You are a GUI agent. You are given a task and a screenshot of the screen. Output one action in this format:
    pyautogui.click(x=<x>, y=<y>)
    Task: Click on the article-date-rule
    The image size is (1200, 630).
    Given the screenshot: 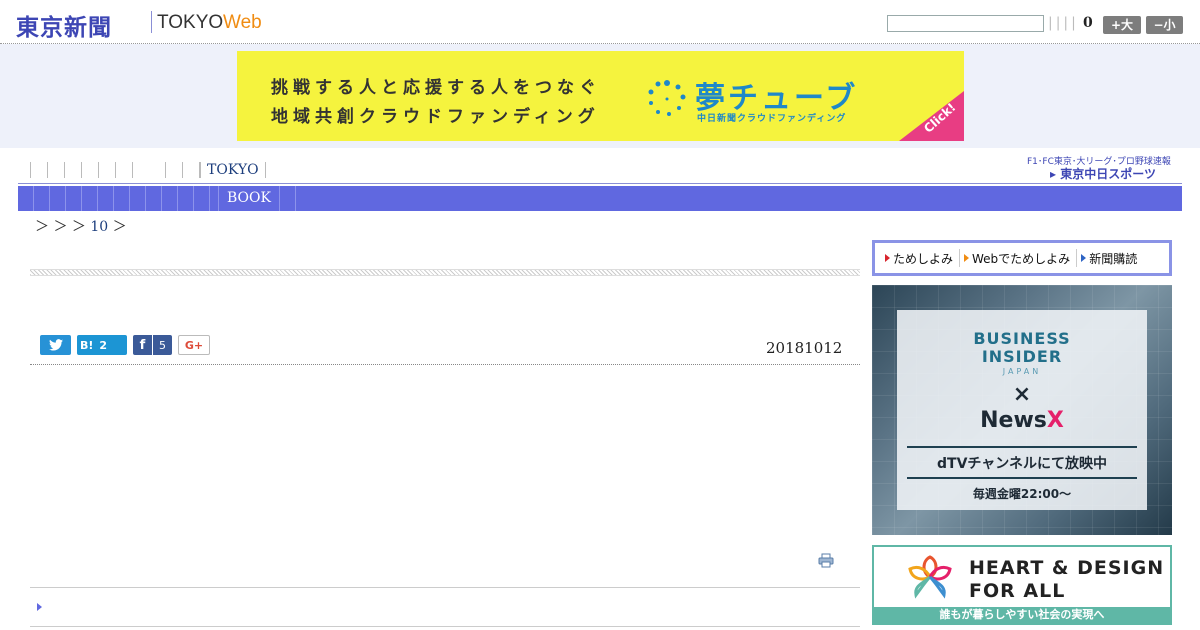 What is the action you would take?
    pyautogui.click(x=445, y=364)
    